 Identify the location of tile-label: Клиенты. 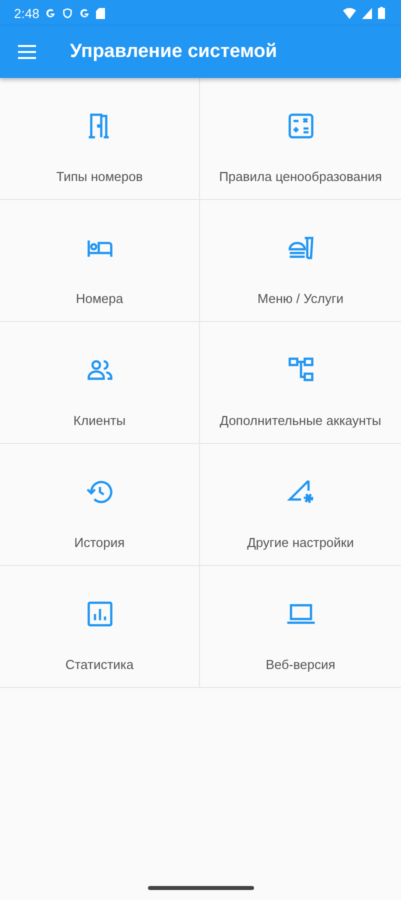
(99, 420).